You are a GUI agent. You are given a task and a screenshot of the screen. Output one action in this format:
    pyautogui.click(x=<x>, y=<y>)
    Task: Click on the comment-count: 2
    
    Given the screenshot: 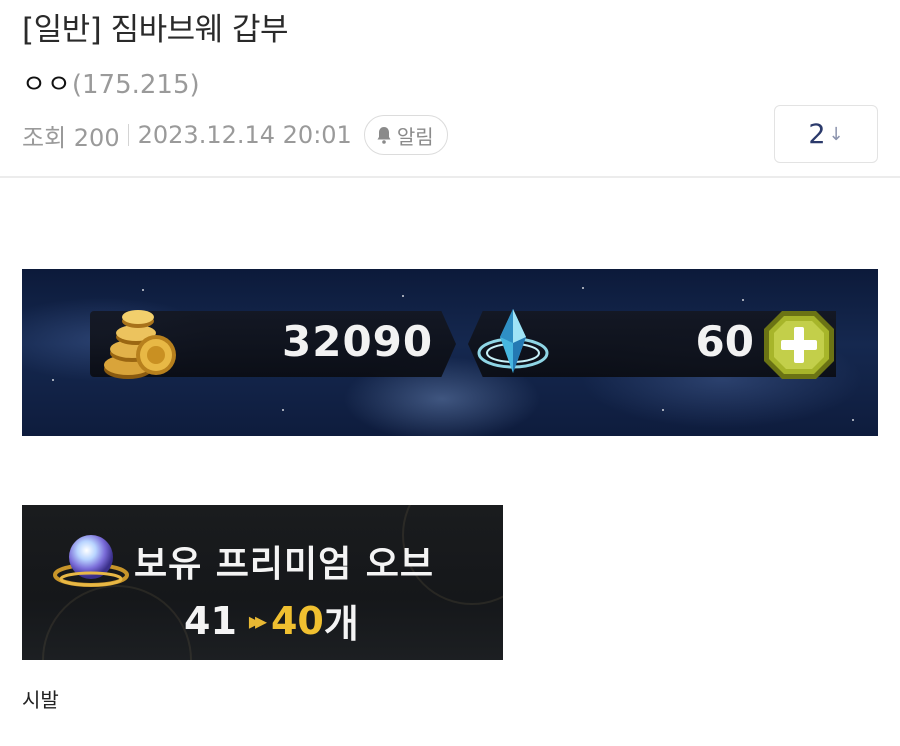 What is the action you would take?
    pyautogui.click(x=817, y=134)
    